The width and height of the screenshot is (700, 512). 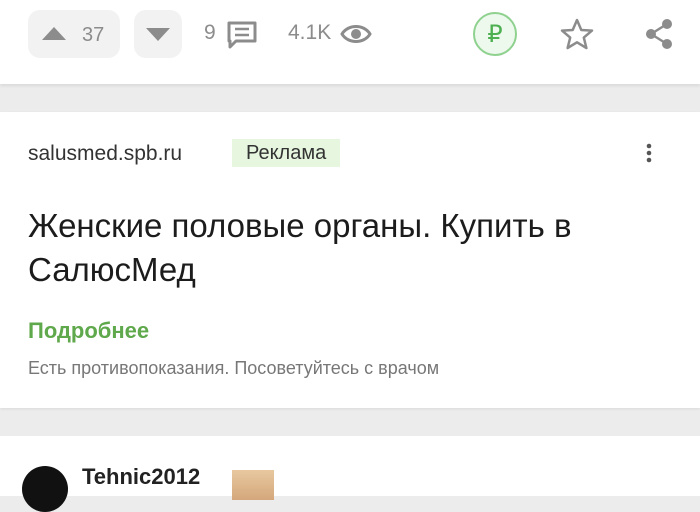 What do you see at coordinates (577, 34) in the screenshot?
I see `star-icon` at bounding box center [577, 34].